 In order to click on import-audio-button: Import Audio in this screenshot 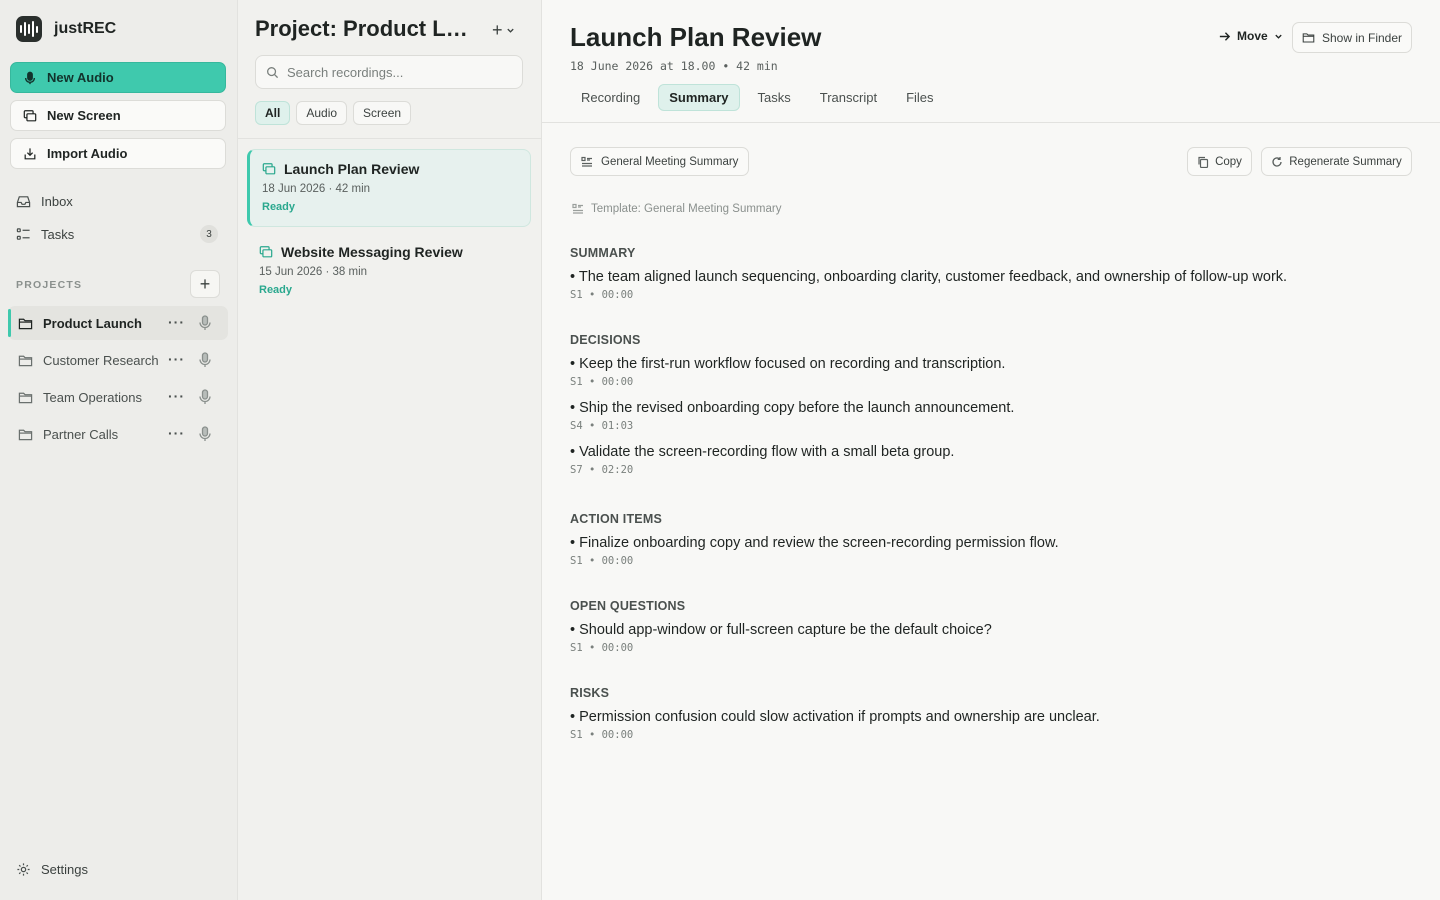, I will do `click(118, 153)`.